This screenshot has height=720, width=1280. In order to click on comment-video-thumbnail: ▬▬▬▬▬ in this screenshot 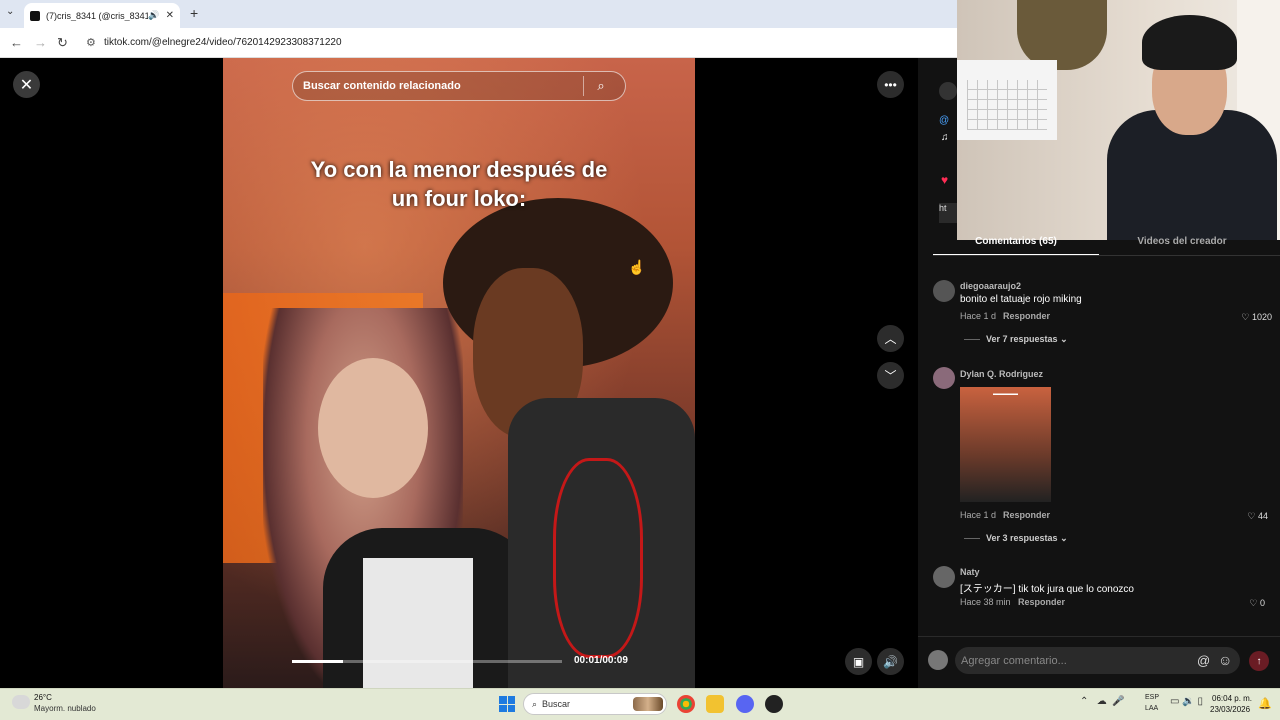, I will do `click(1005, 444)`.